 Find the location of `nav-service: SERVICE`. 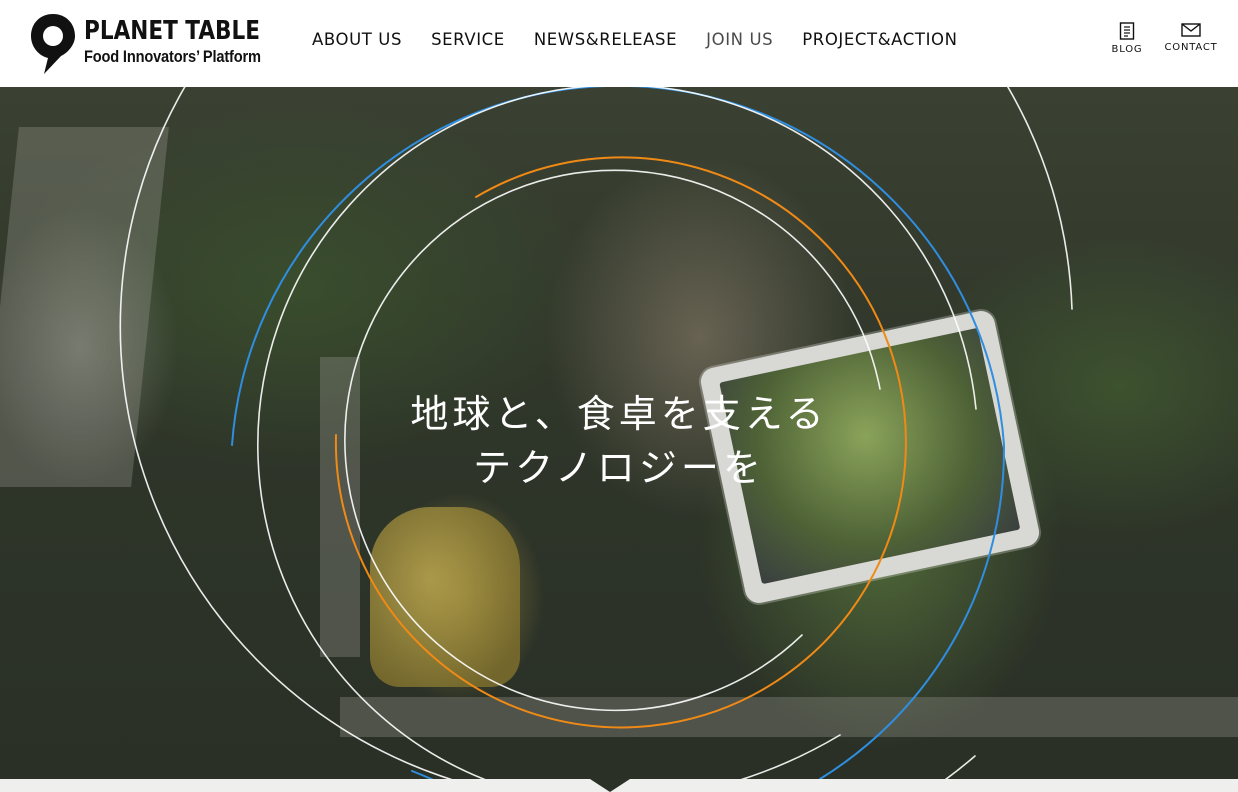

nav-service: SERVICE is located at coordinates (468, 39).